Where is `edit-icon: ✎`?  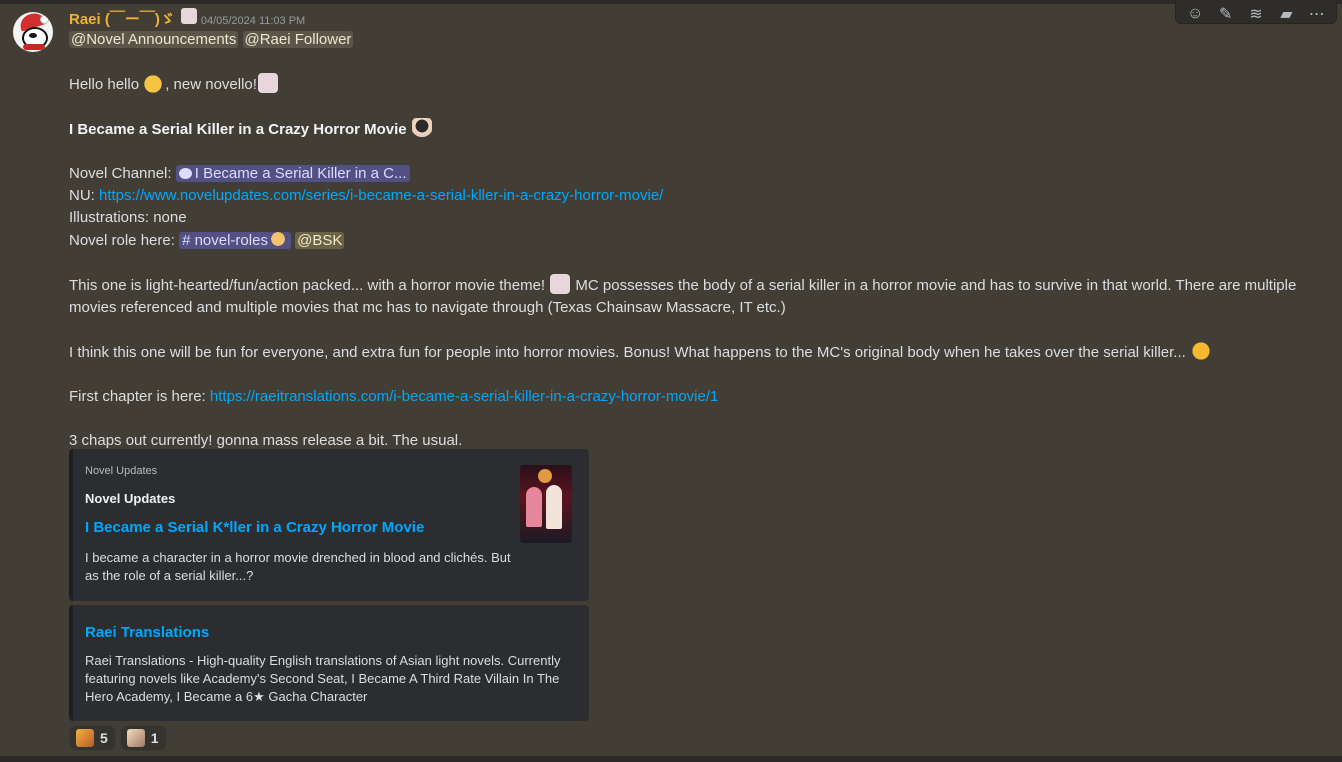 edit-icon: ✎ is located at coordinates (1226, 14).